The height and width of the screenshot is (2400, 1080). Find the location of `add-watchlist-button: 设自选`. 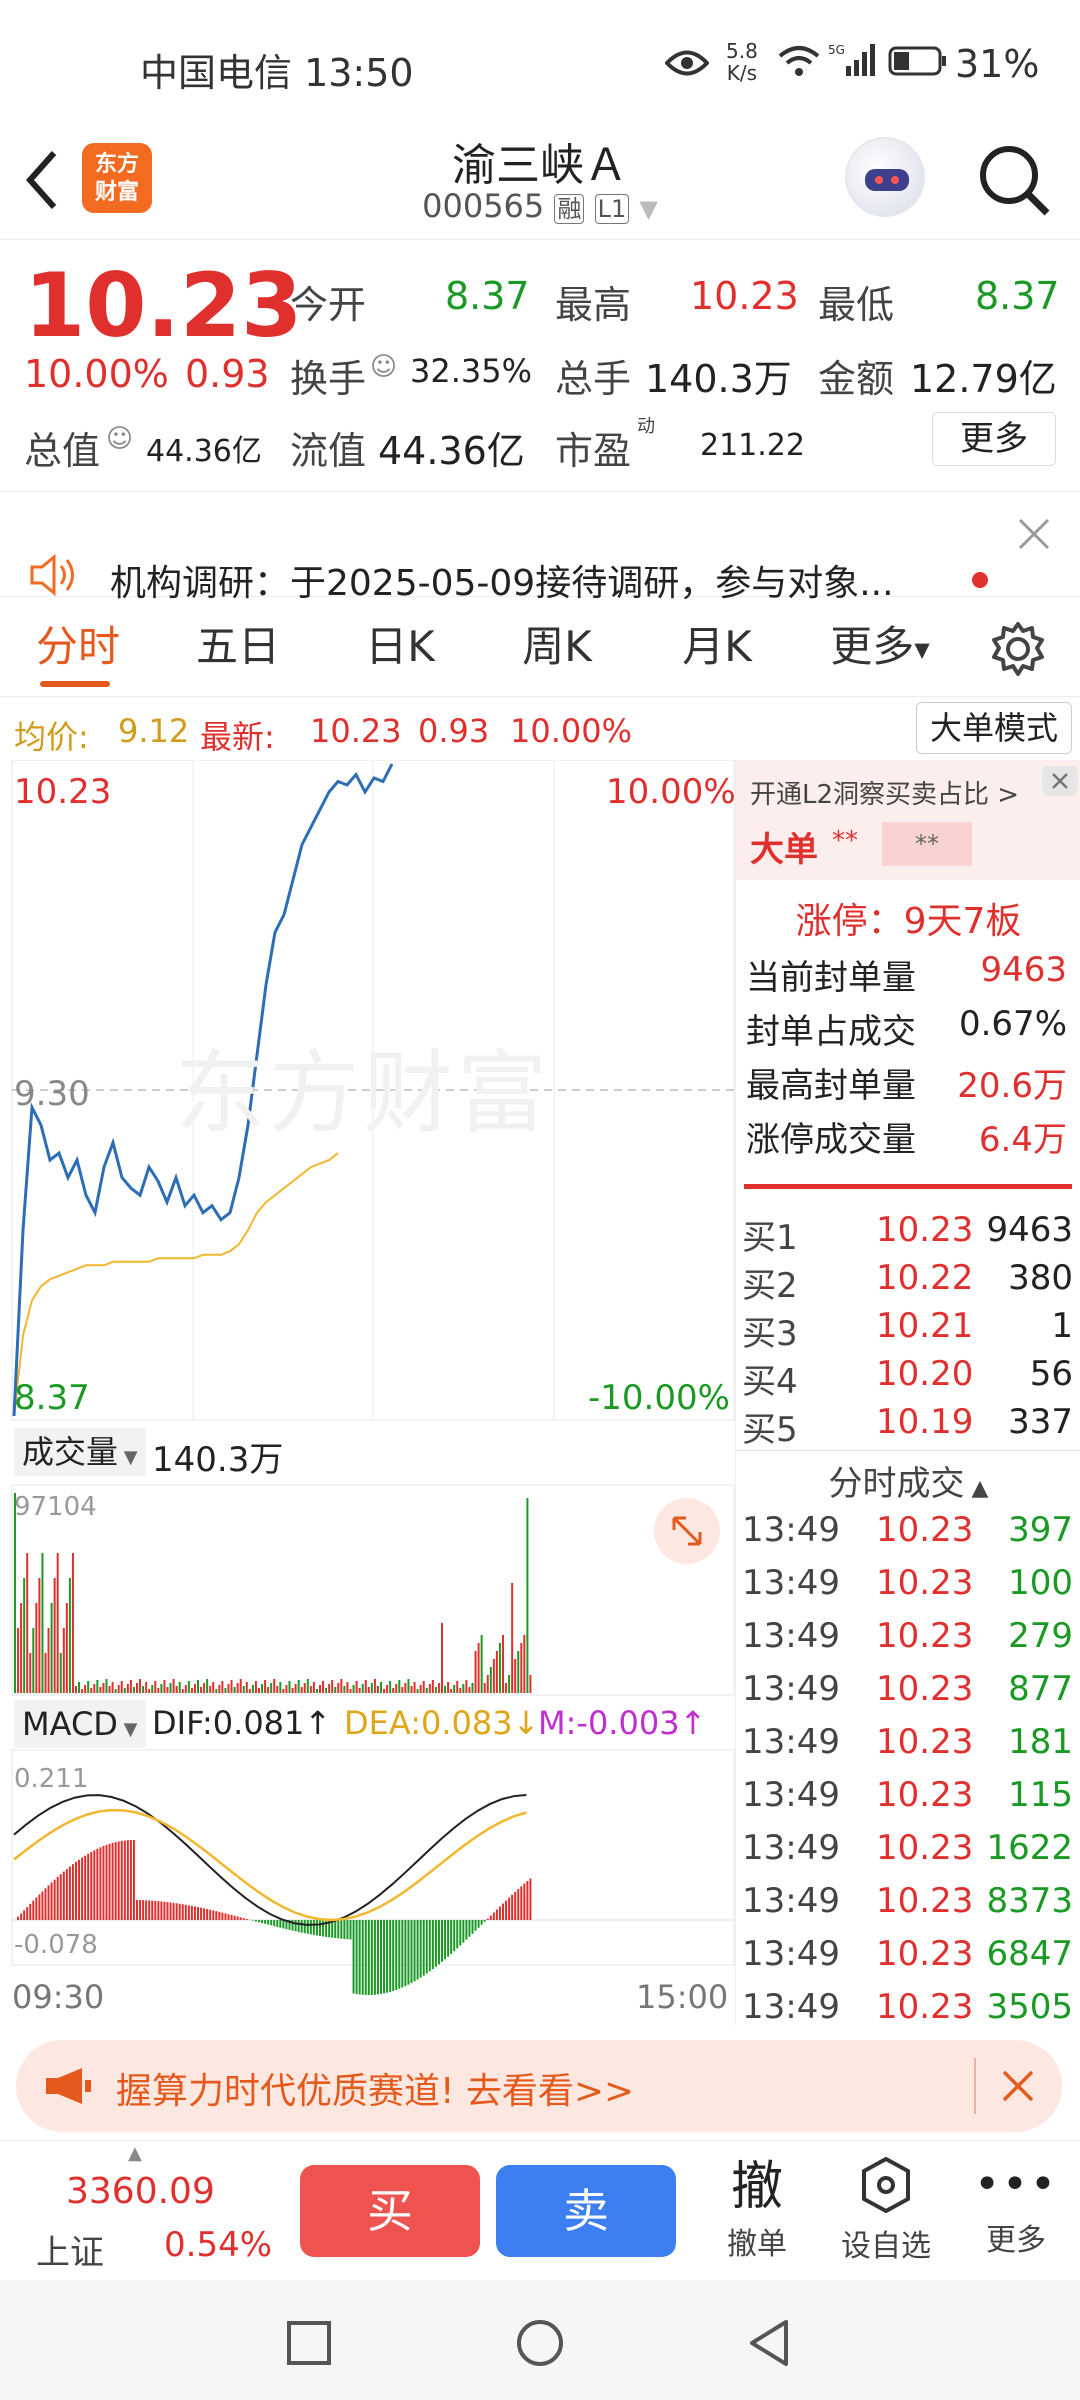

add-watchlist-button: 设自选 is located at coordinates (886, 2215).